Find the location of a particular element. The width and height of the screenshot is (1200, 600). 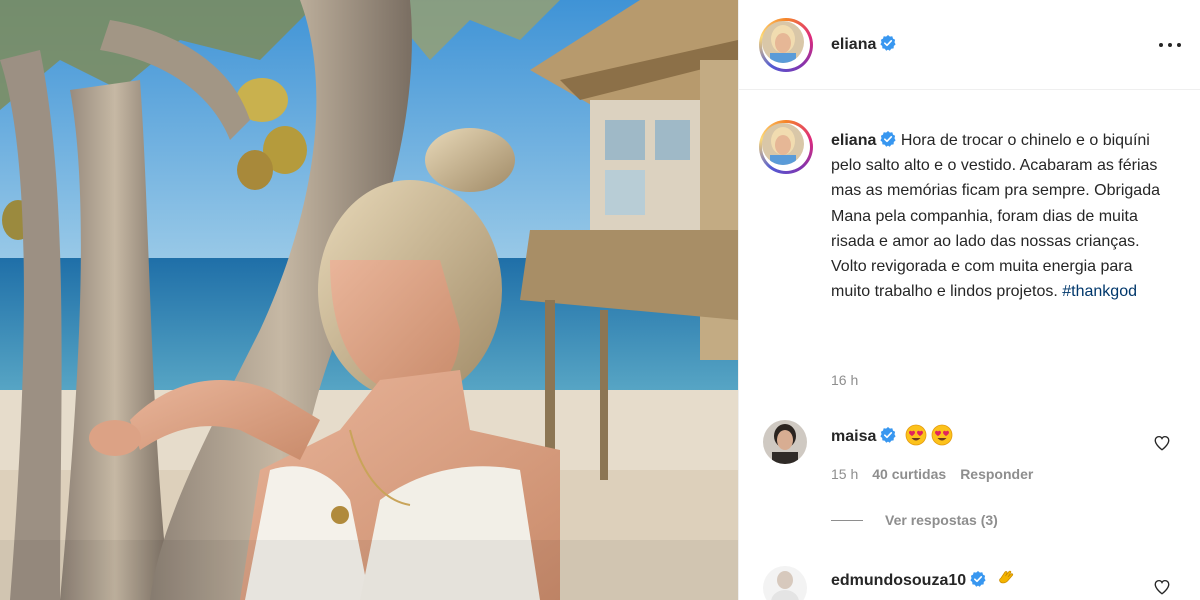

hashtag-link: #thankgod is located at coordinates (1099, 291).